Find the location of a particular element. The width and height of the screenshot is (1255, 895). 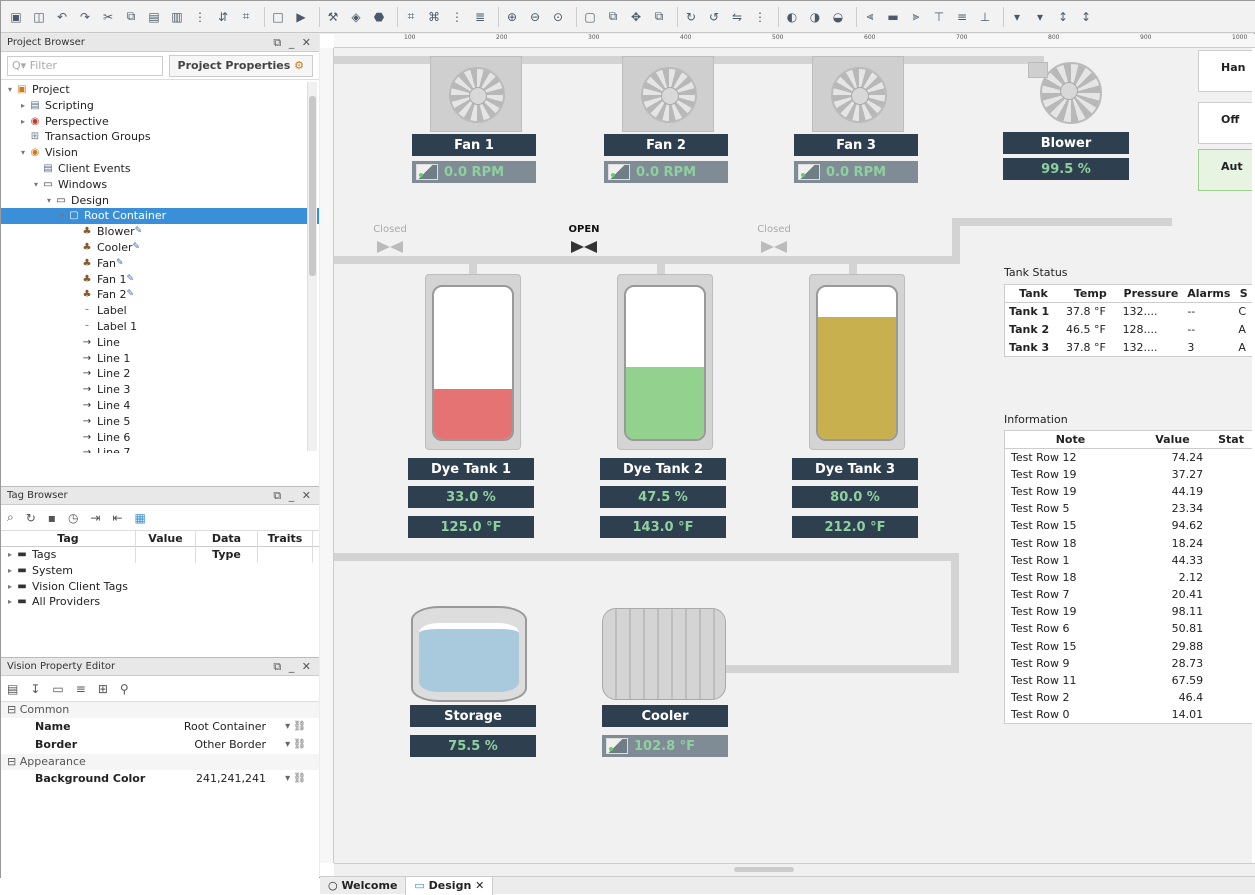

information-row: Test Row 11 67.59 is located at coordinates (1129, 680).